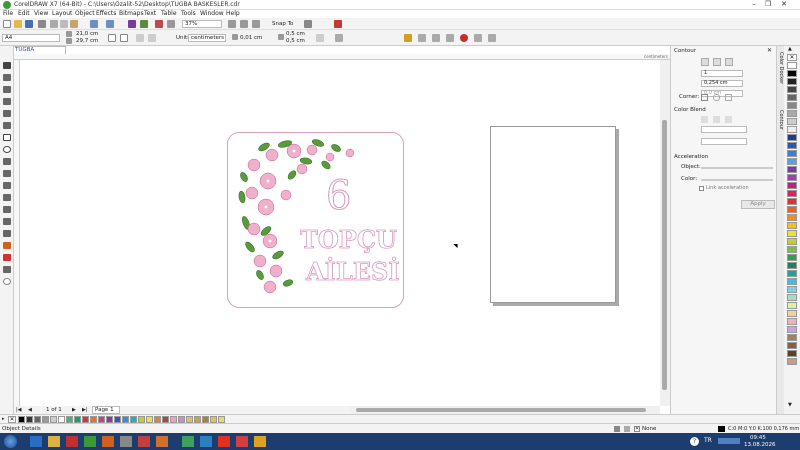 The image size is (800, 450). What do you see at coordinates (338, 24) in the screenshot?
I see `launch-icon` at bounding box center [338, 24].